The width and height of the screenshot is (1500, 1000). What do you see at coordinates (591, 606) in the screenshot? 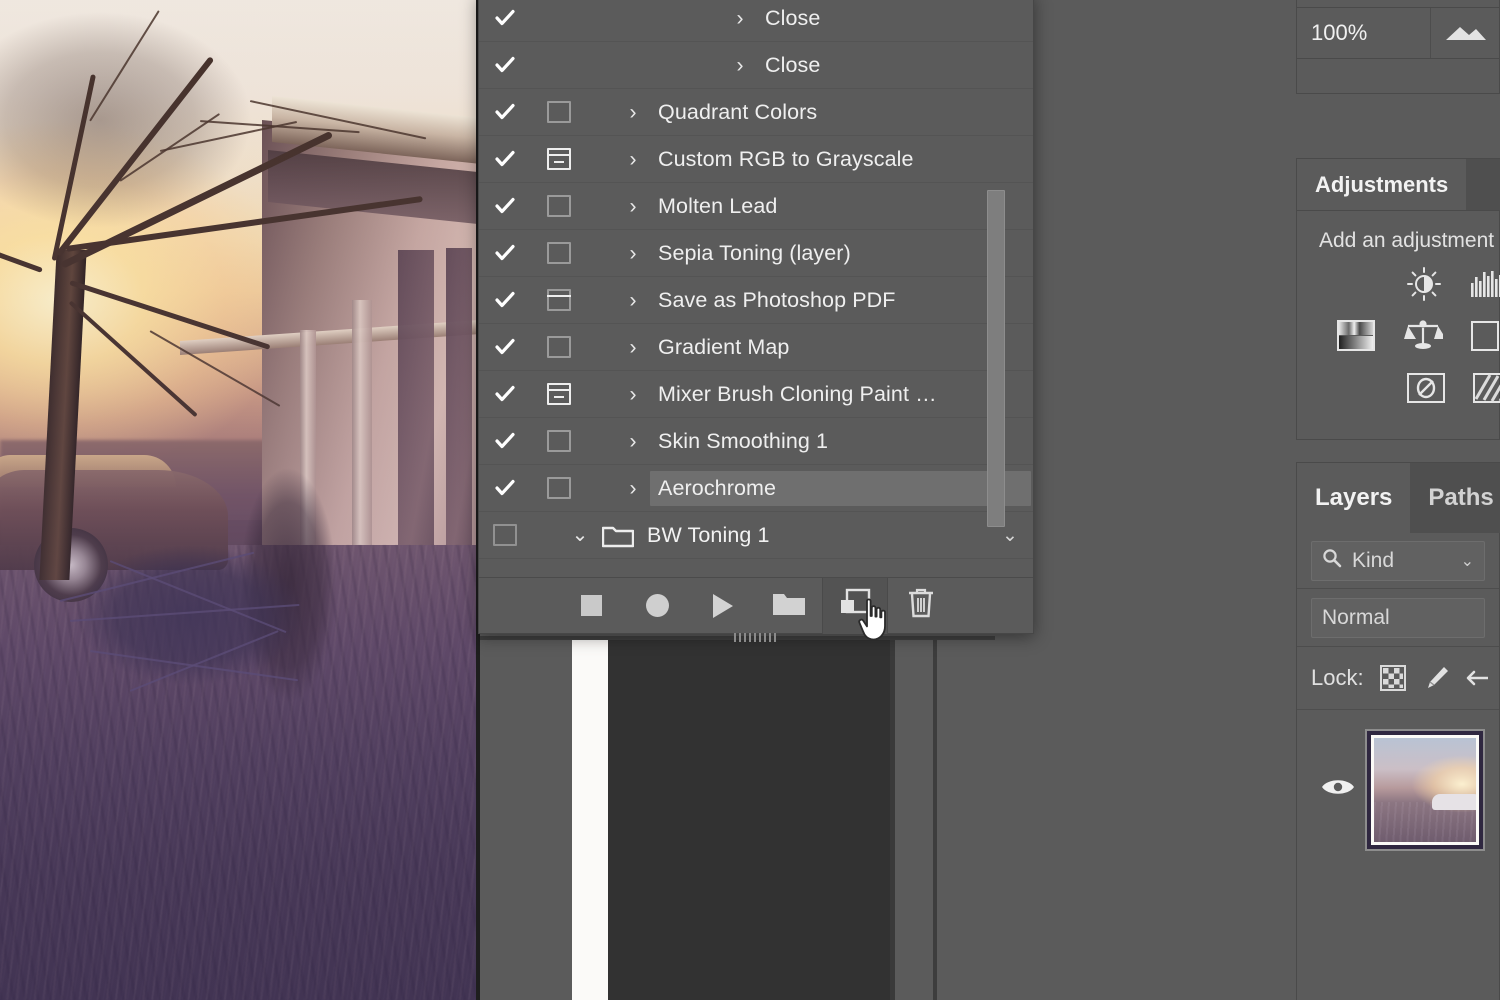
I see `stop-button` at bounding box center [591, 606].